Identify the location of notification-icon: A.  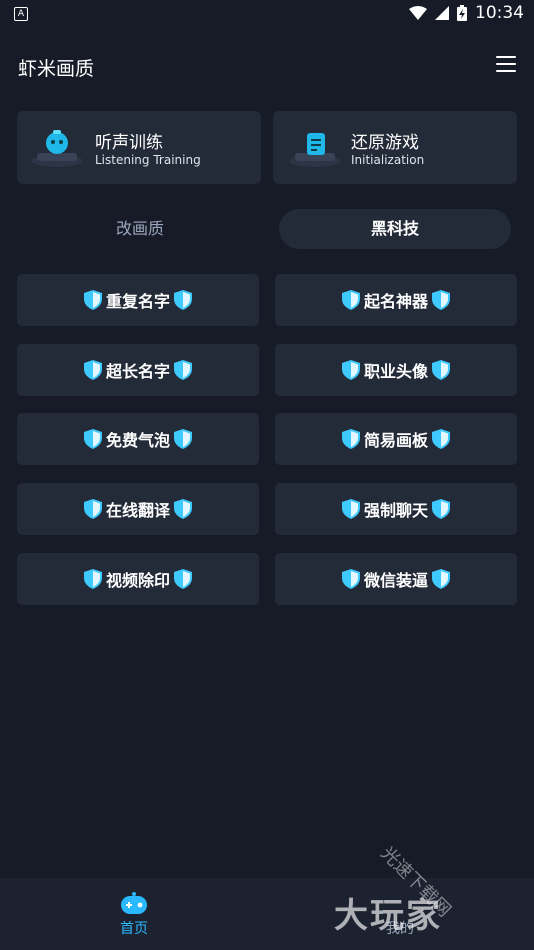
(21, 14).